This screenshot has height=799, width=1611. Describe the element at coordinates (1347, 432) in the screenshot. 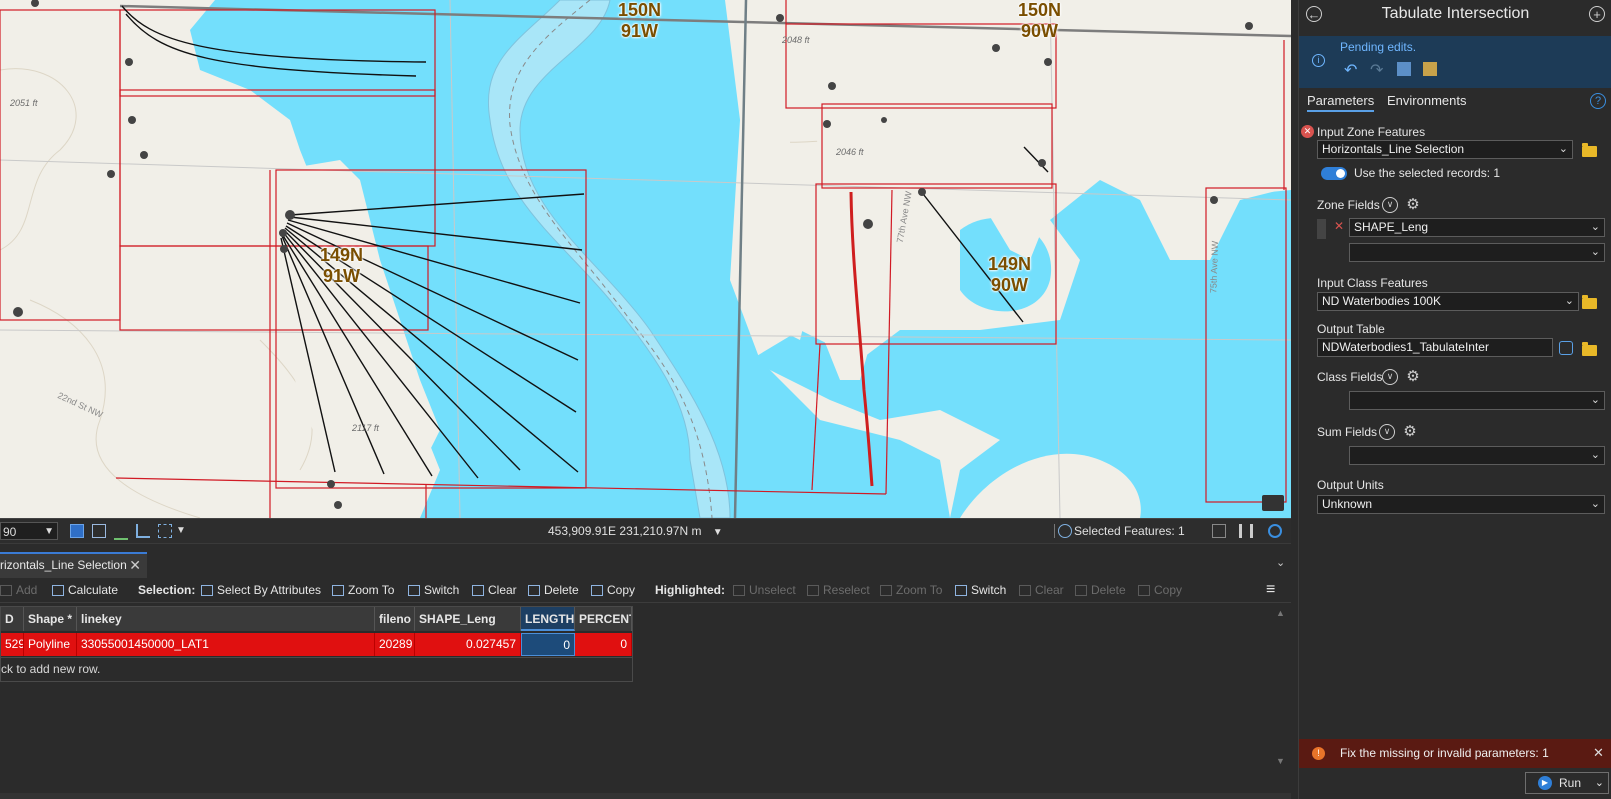

I see `sum-fields-label: Sum Fields` at that location.